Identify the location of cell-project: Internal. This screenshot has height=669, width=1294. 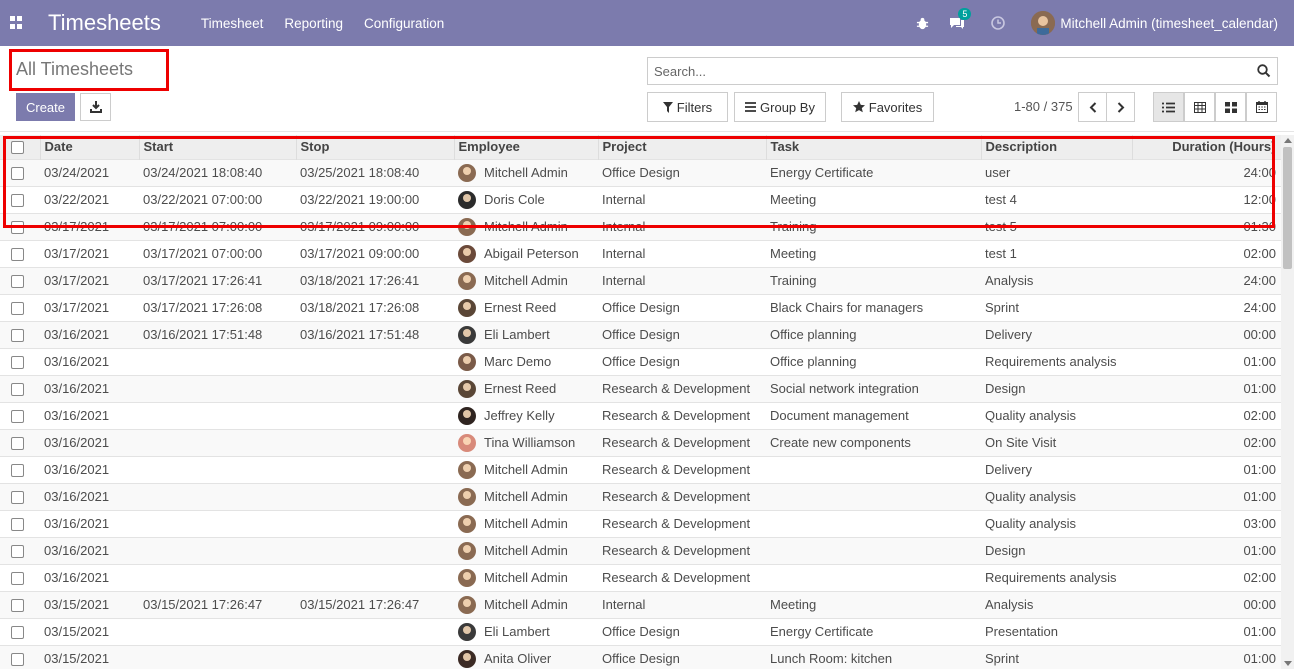
(682, 199).